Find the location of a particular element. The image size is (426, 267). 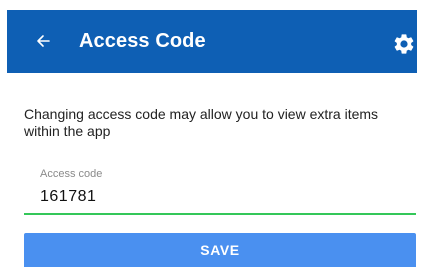

arrow-left-icon is located at coordinates (43, 41).